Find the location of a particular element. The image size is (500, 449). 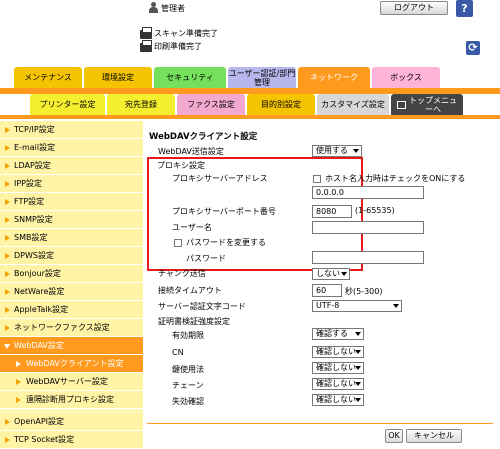

logout-button: ログアウト is located at coordinates (414, 8).